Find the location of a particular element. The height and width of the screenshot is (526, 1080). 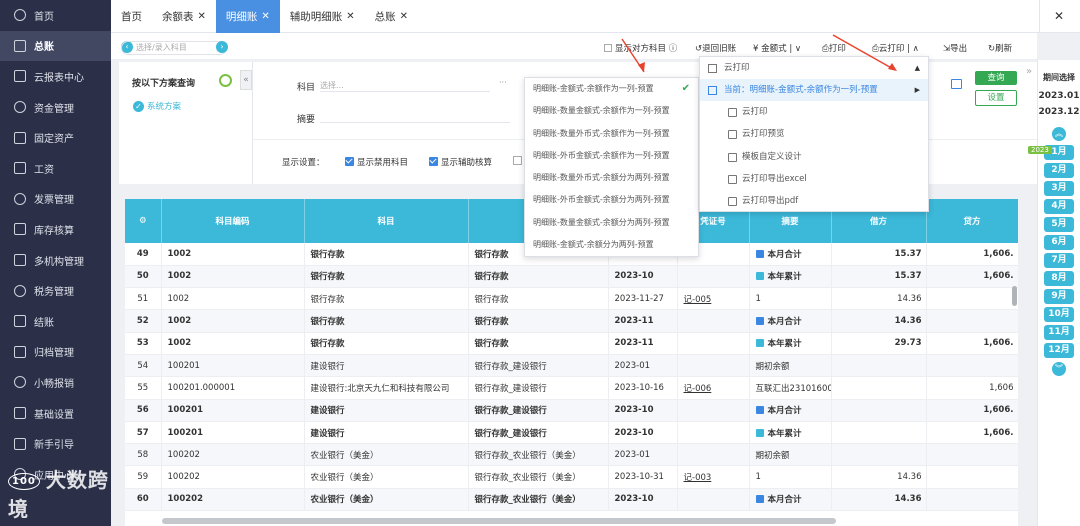

template-option: 明细账-金额式-余额分为两列-预置 is located at coordinates (611, 245).